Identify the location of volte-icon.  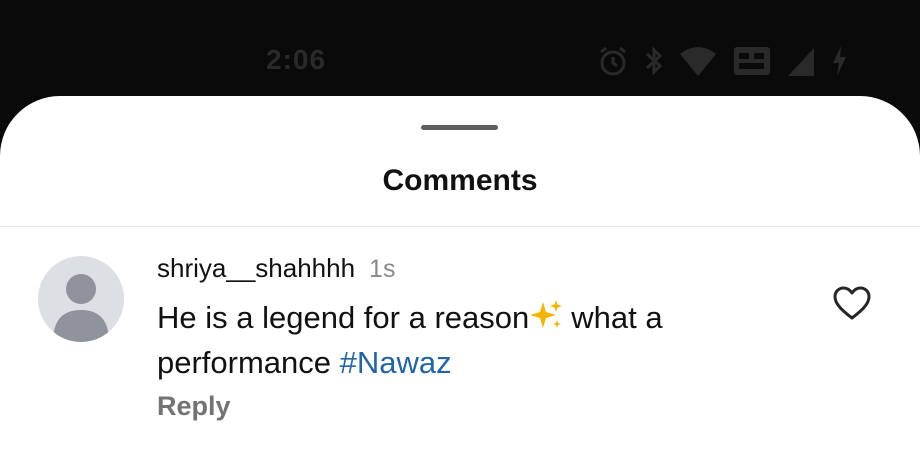
(752, 61).